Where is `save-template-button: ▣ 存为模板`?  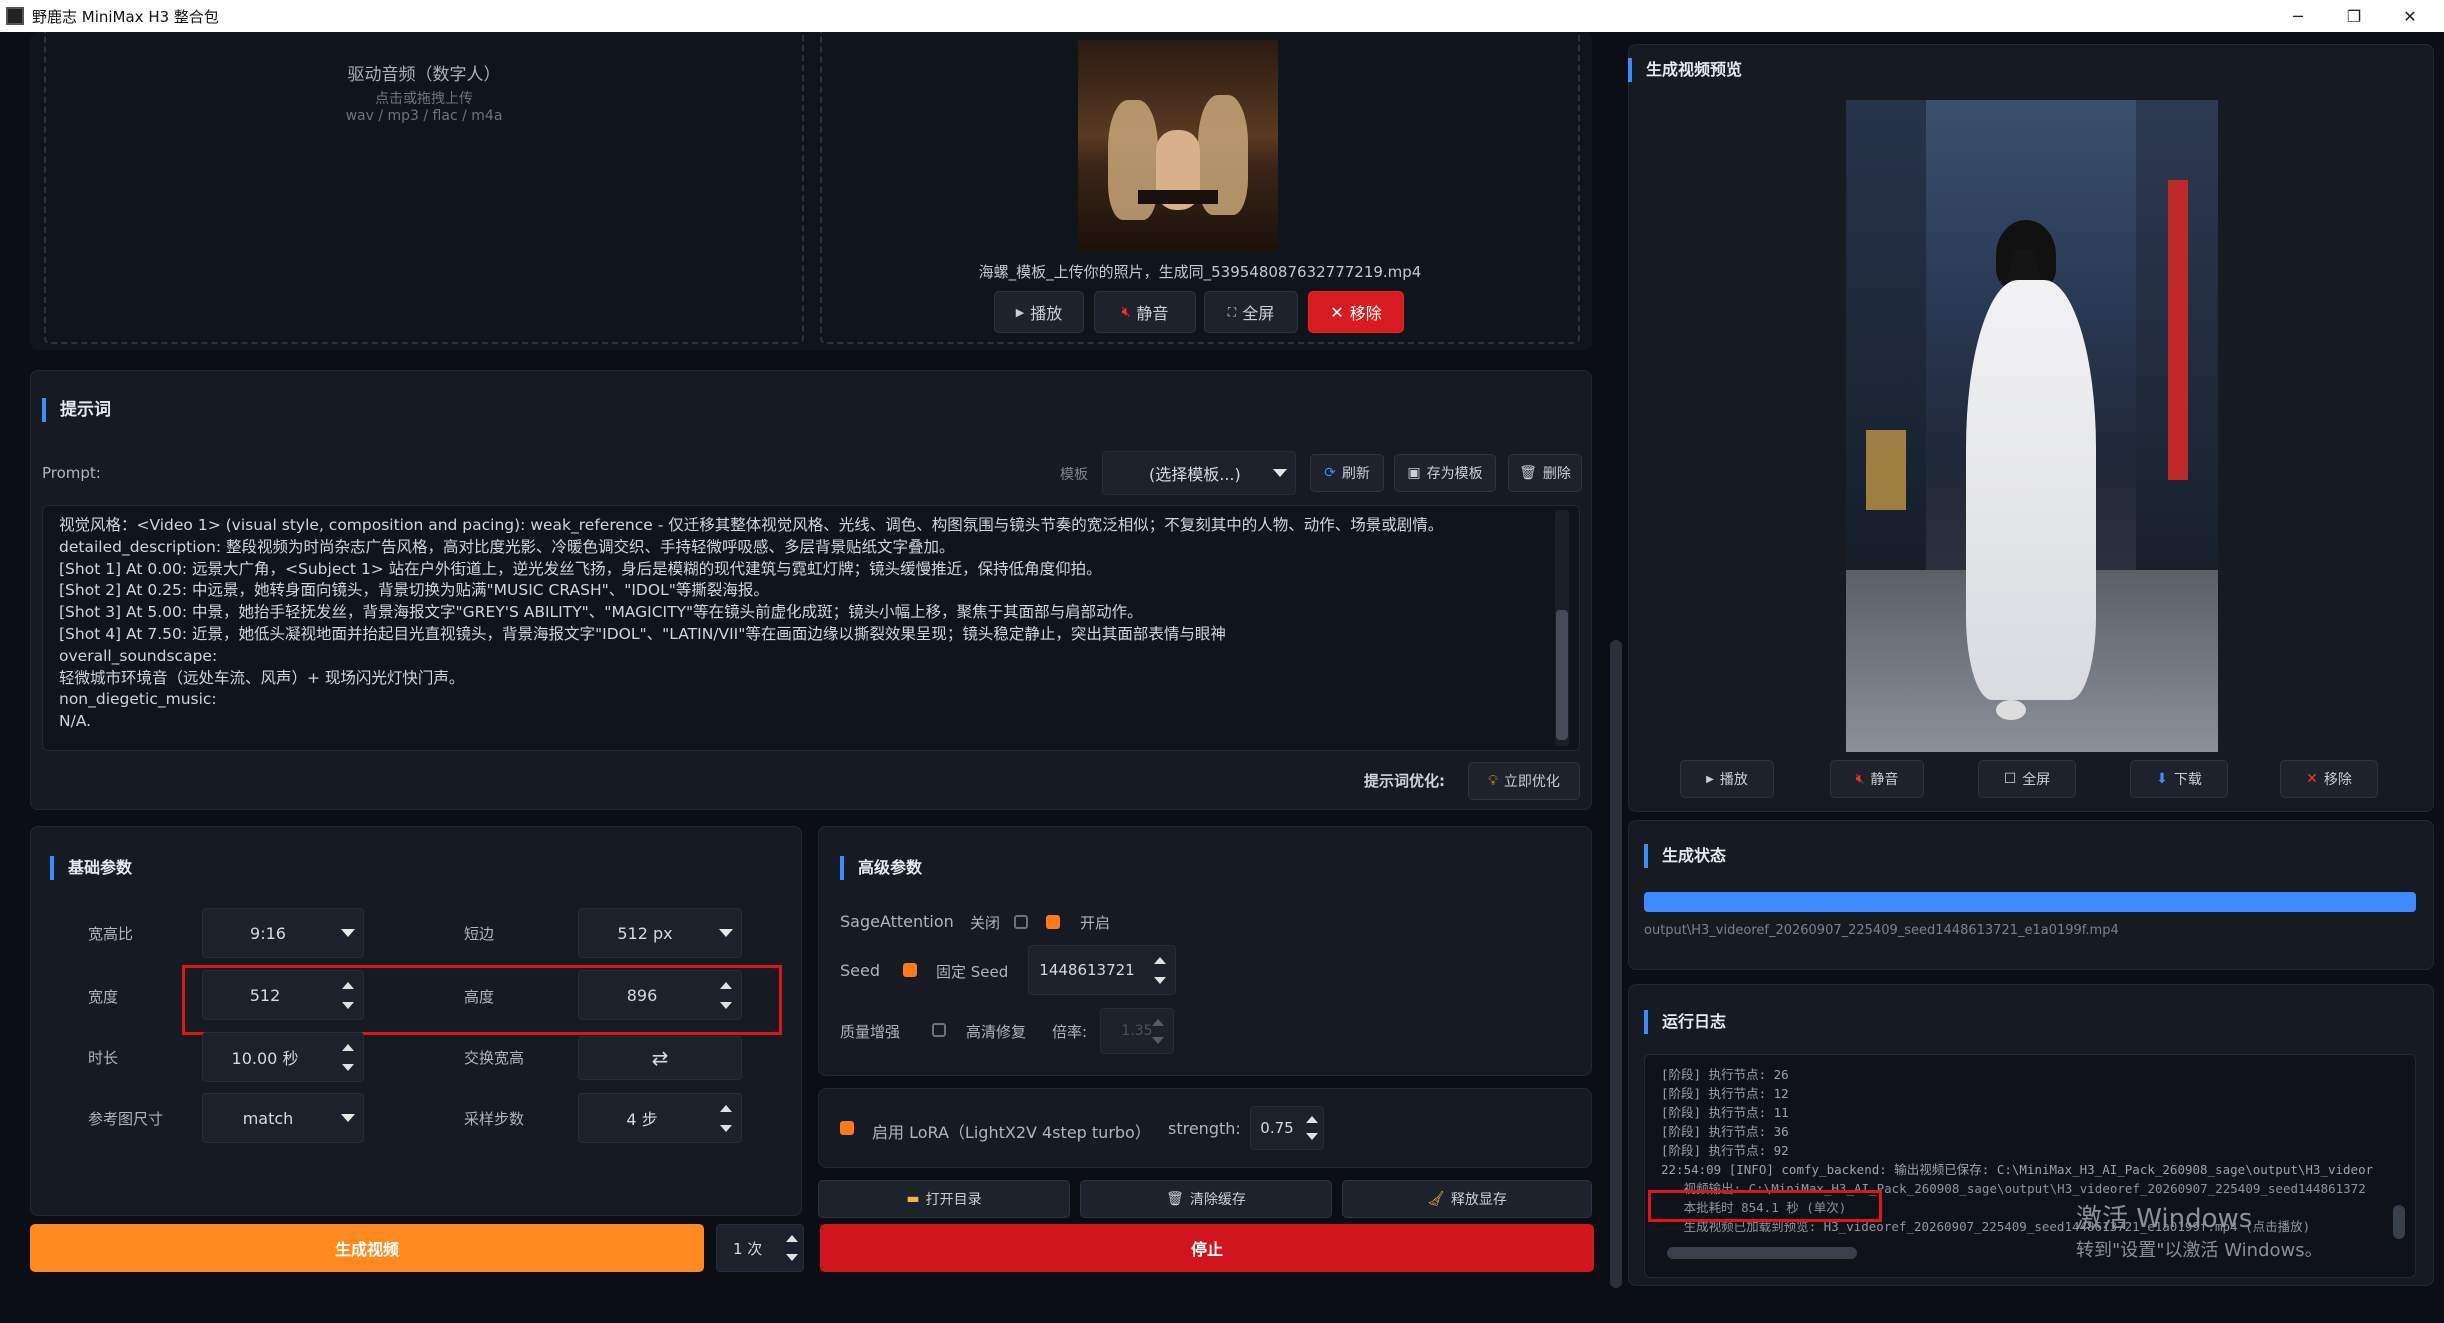 save-template-button: ▣ 存为模板 is located at coordinates (1445, 473).